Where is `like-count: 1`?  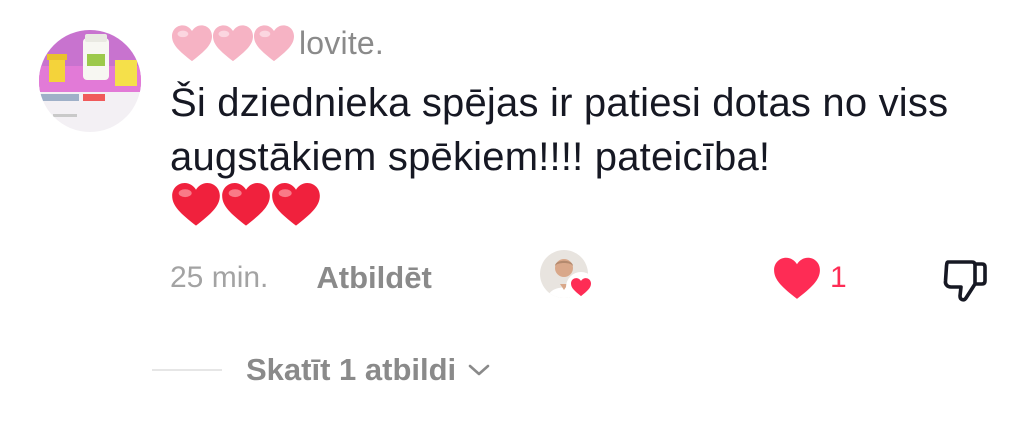 like-count: 1 is located at coordinates (838, 277).